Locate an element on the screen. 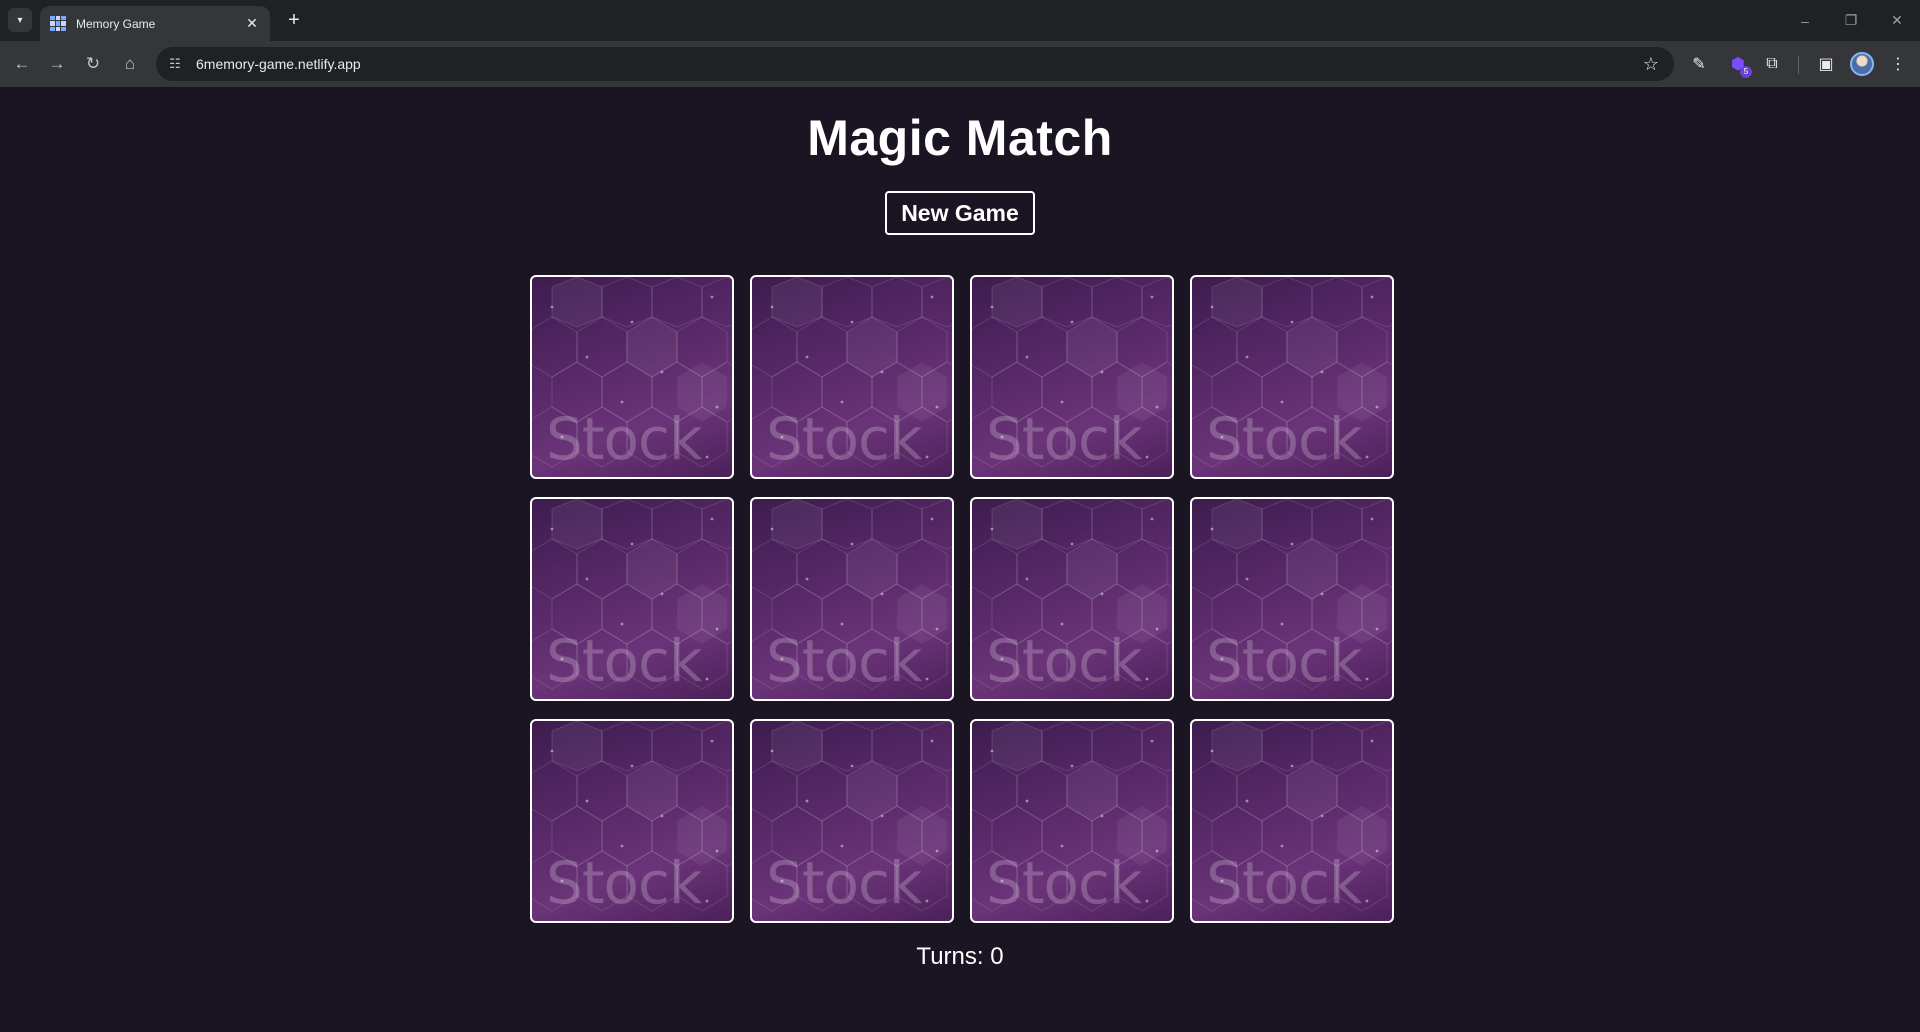  turns-label: Turns: is located at coordinates (950, 956).